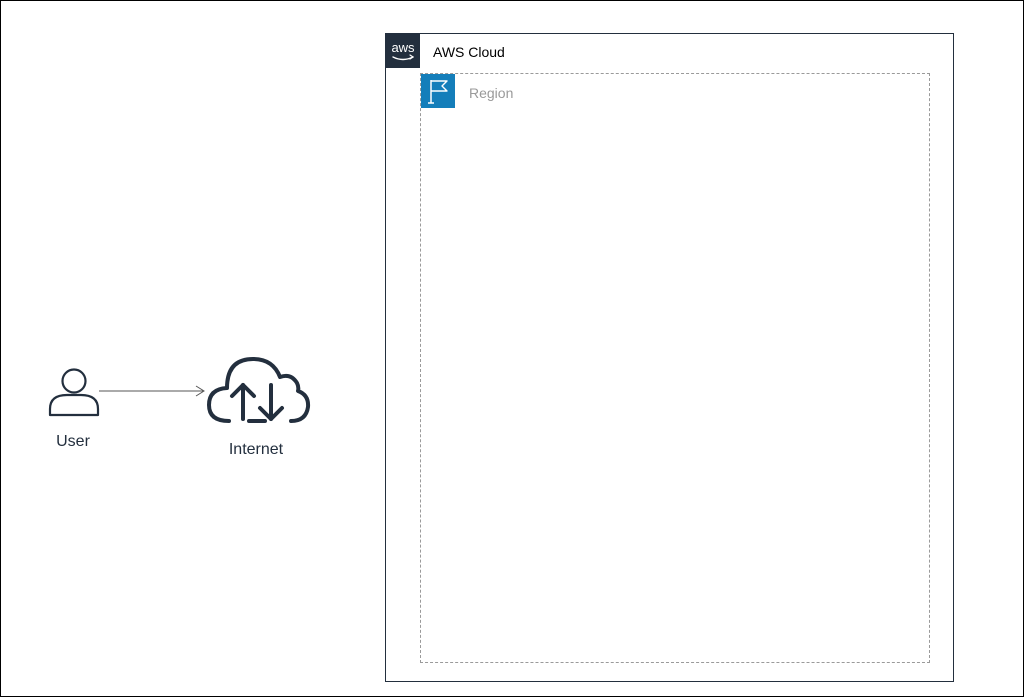 The image size is (1024, 697). What do you see at coordinates (491, 93) in the screenshot?
I see `region-label: Region` at bounding box center [491, 93].